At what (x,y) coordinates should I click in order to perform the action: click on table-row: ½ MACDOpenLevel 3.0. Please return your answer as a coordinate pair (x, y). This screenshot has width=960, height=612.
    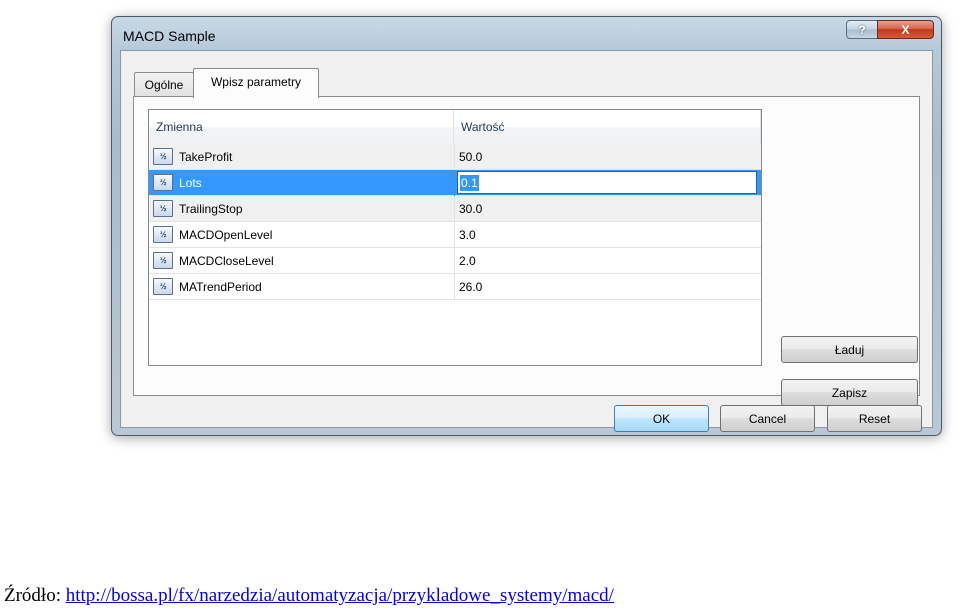
    Looking at the image, I should click on (455, 235).